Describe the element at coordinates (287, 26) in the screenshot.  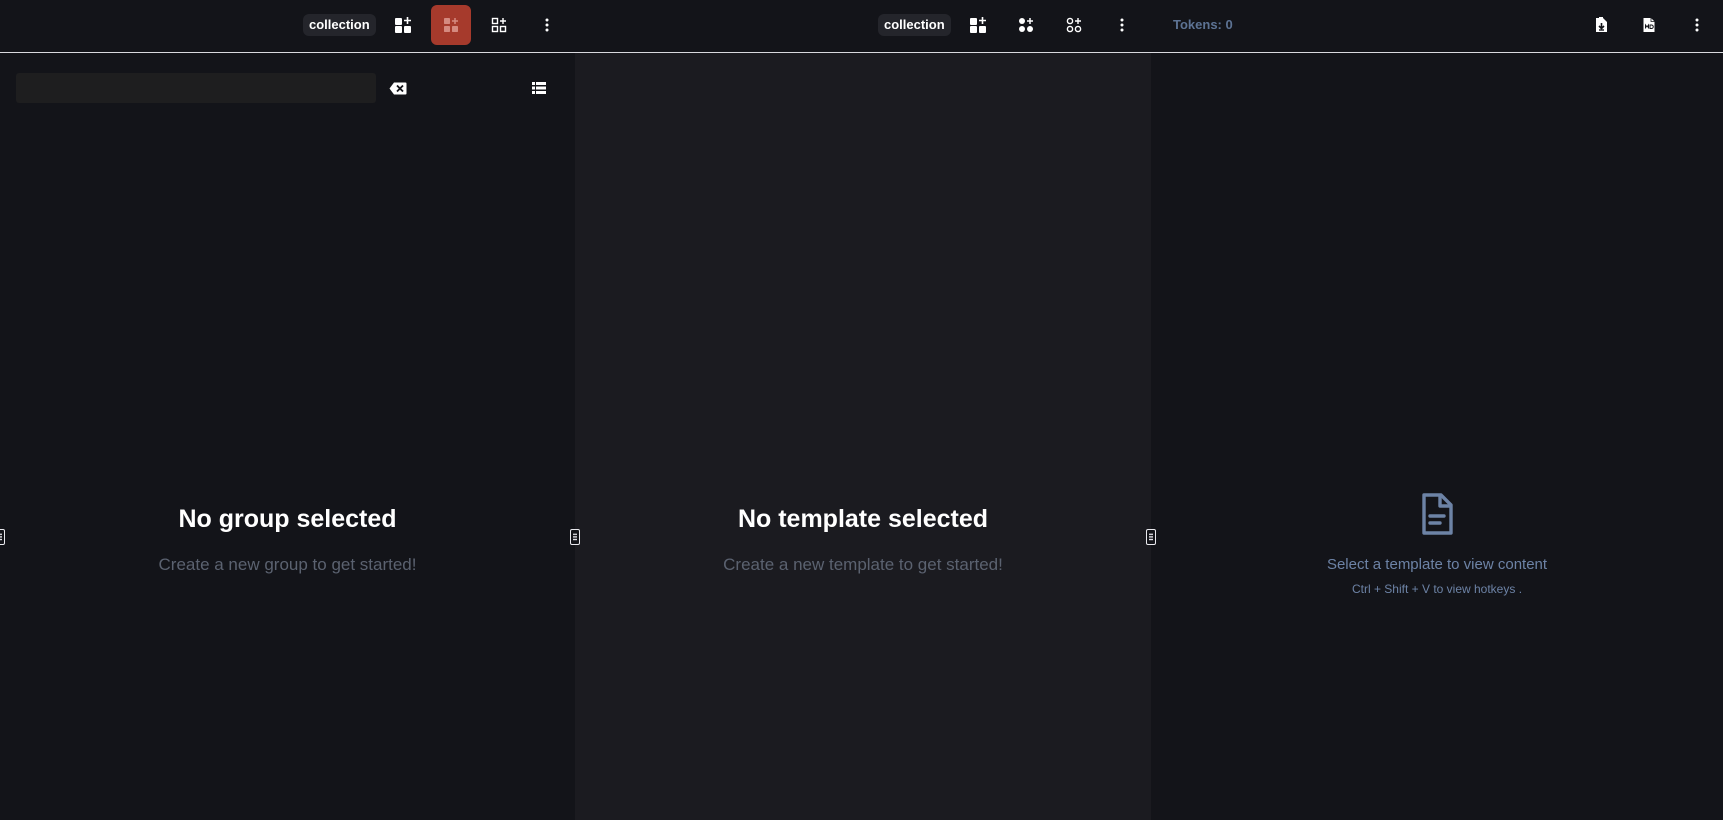
I see `groups-toolbar: collection` at that location.